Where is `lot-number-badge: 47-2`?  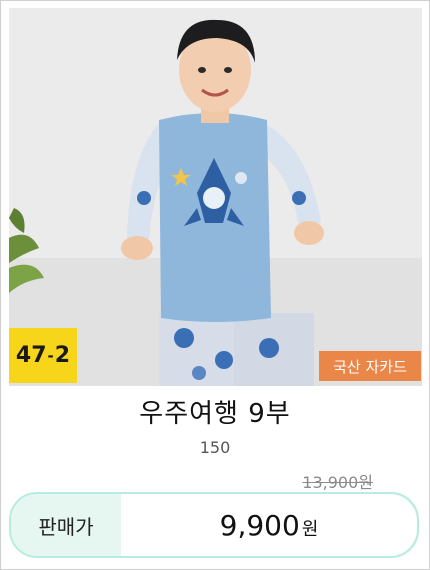
lot-number-badge: 47-2 is located at coordinates (43, 355).